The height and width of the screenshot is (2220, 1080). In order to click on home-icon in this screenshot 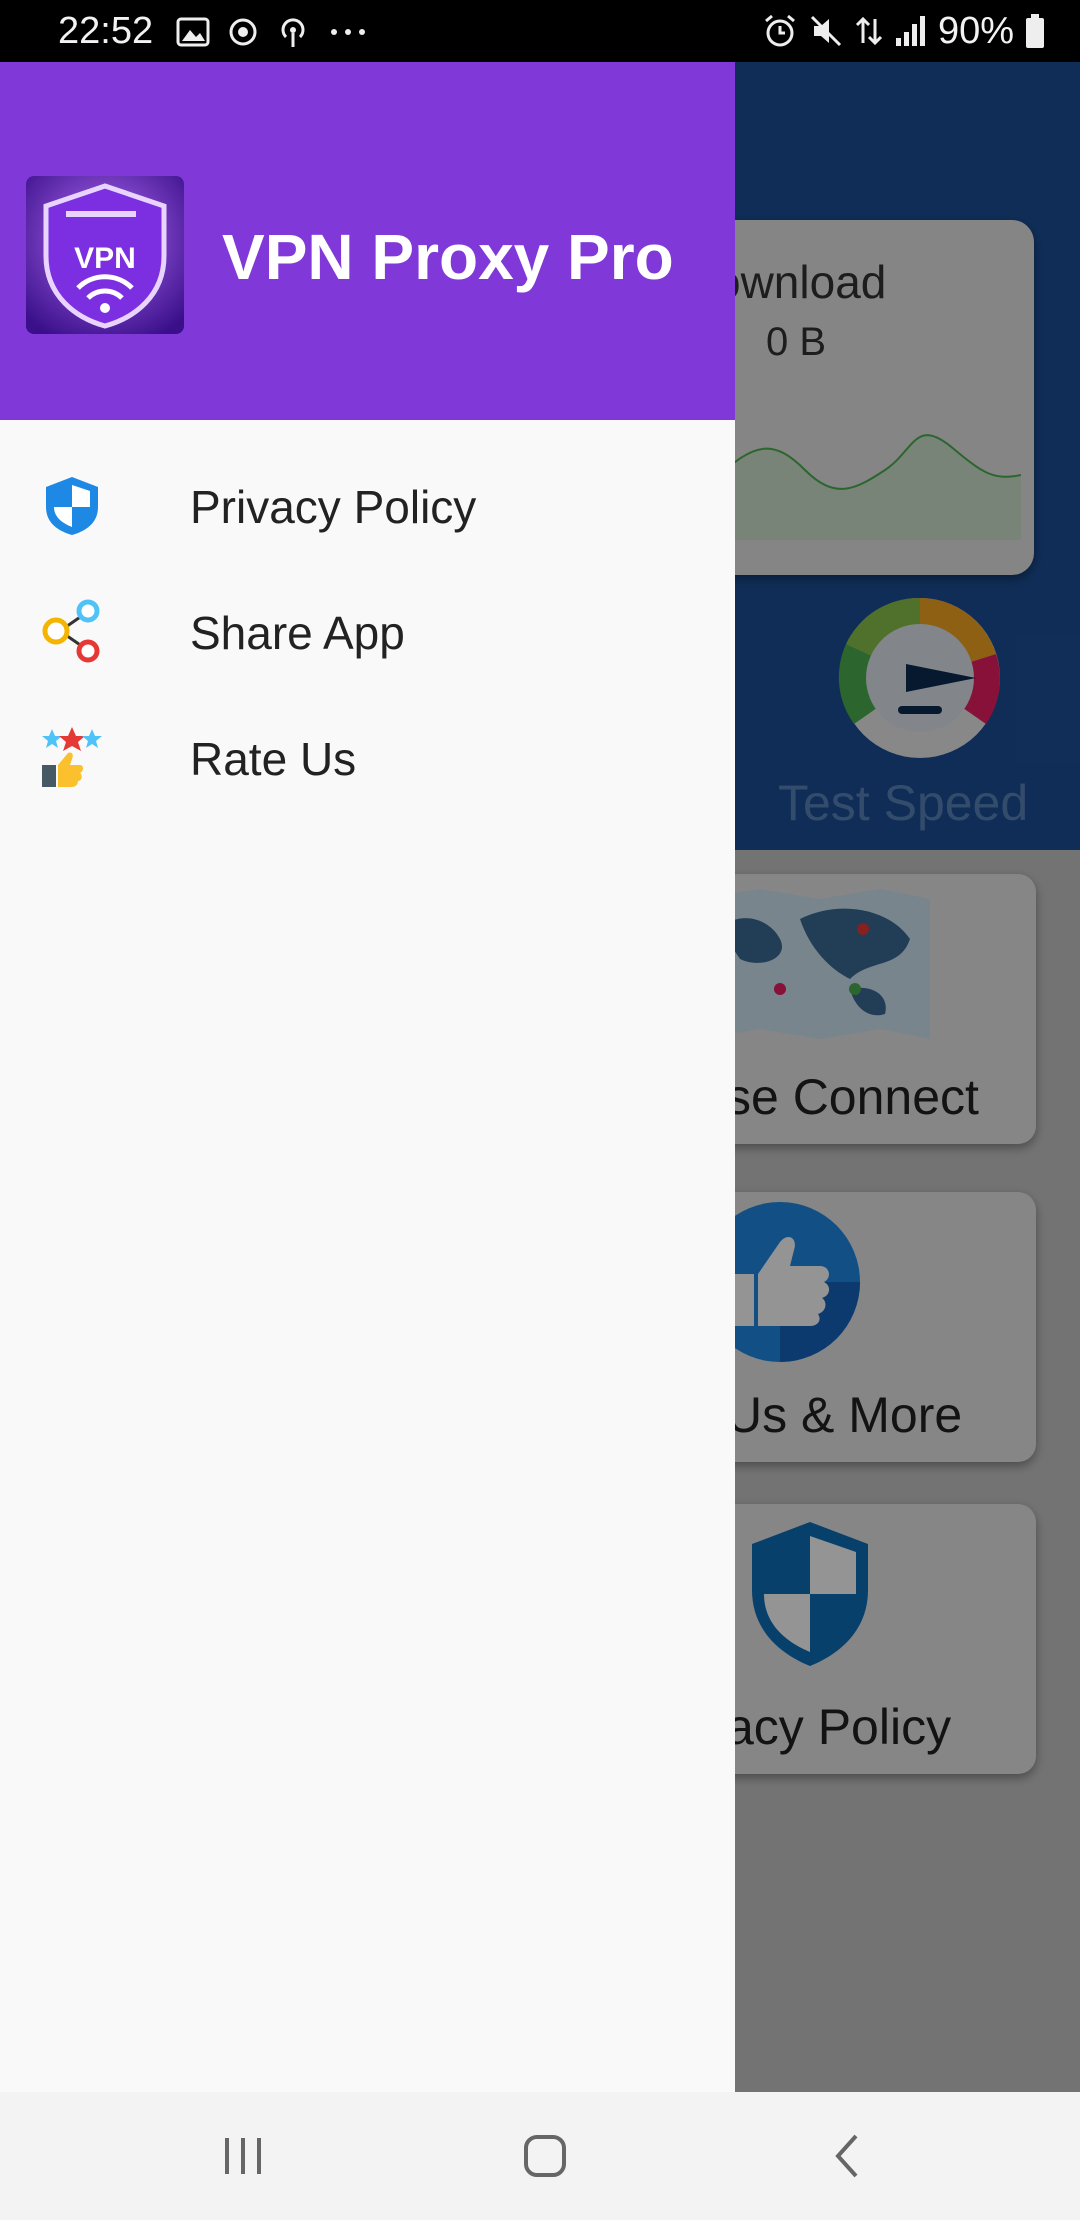, I will do `click(545, 2156)`.